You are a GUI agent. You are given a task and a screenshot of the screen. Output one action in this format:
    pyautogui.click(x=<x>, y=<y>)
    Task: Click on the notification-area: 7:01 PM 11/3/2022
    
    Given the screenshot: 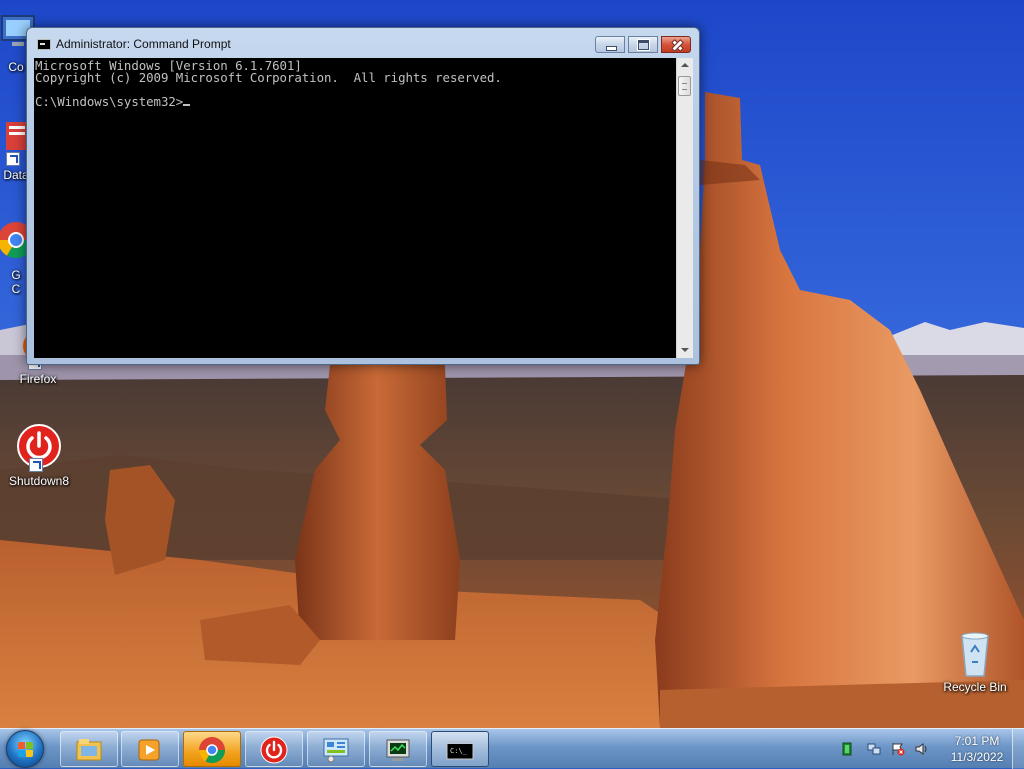 What is the action you would take?
    pyautogui.click(x=927, y=749)
    